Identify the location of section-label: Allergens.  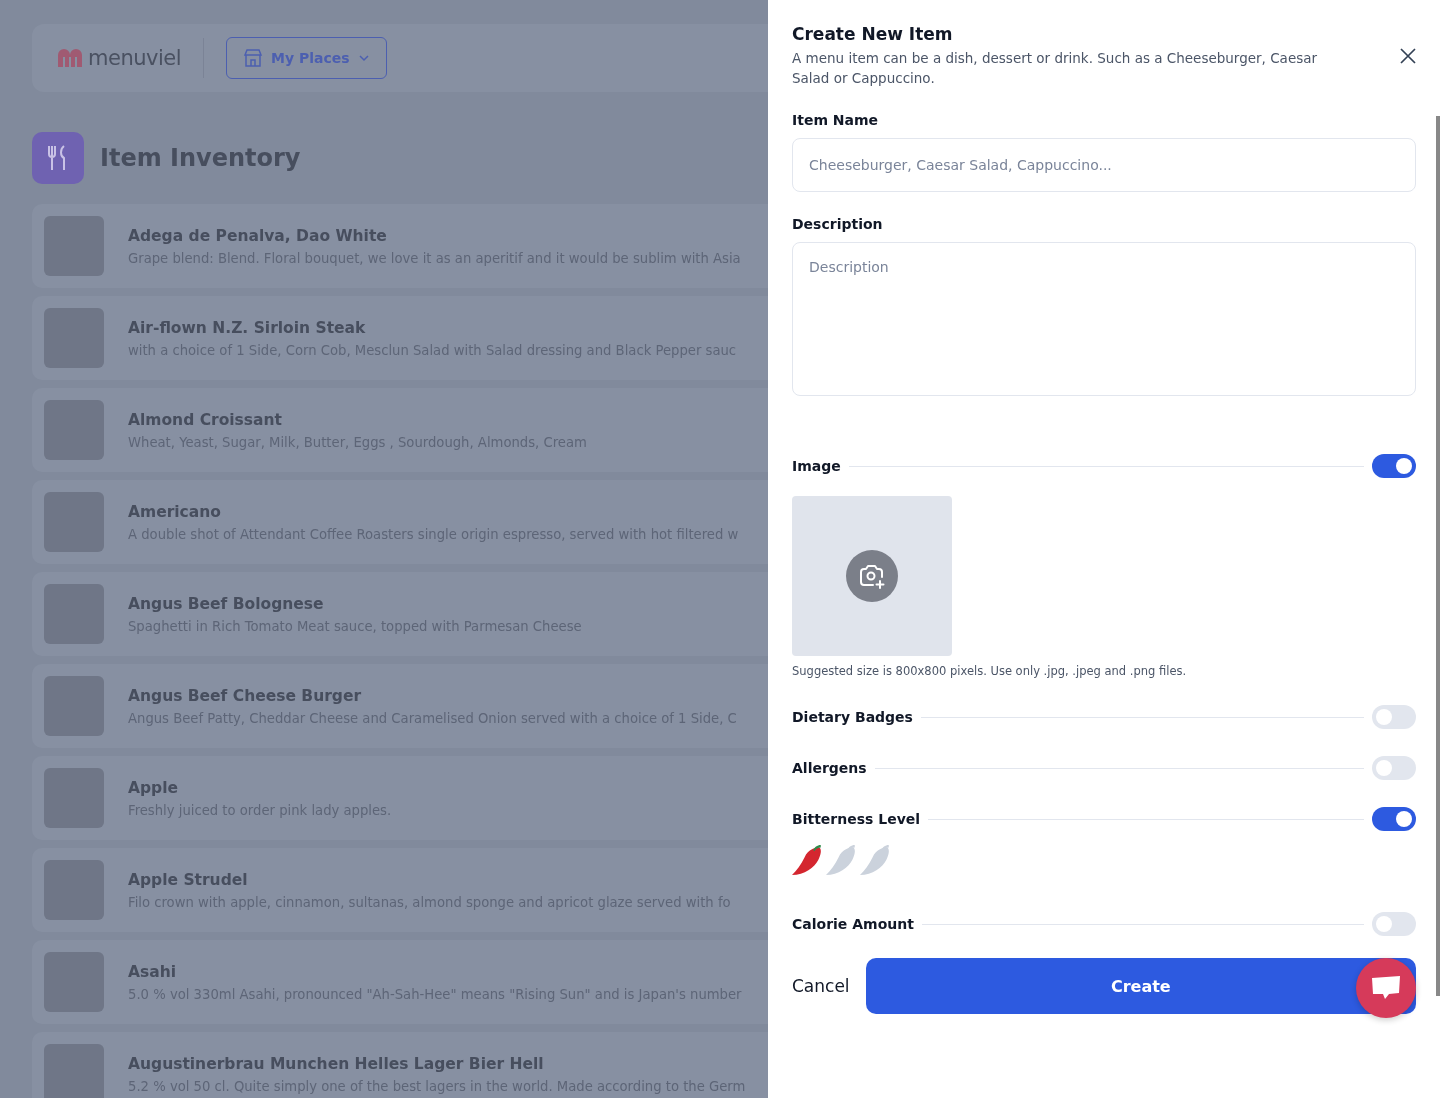
(829, 768).